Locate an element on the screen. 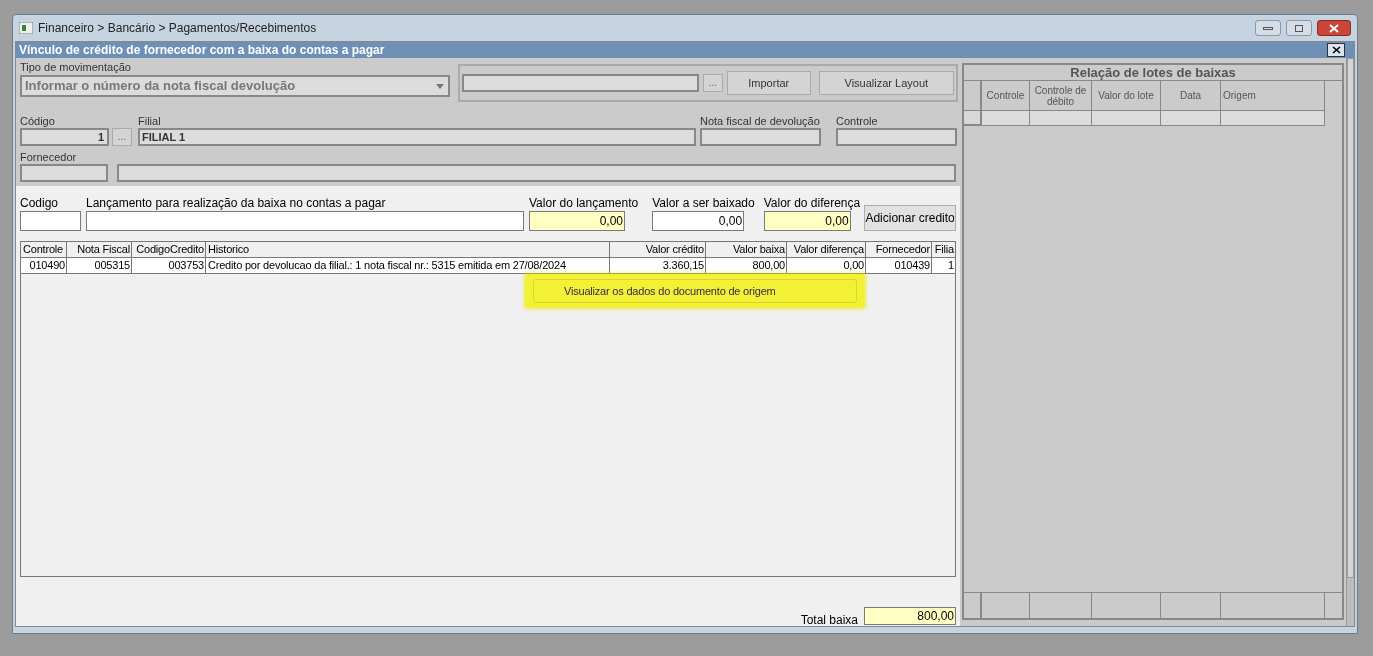 This screenshot has width=1373, height=656. field-label: Filial is located at coordinates (150, 121).